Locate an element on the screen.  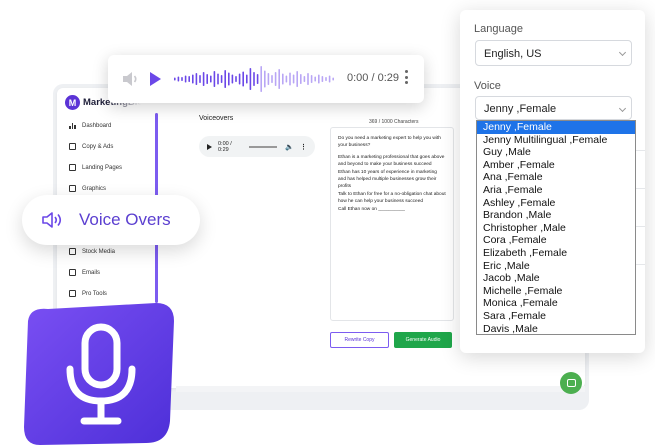
language-value: English, US is located at coordinates (513, 54).